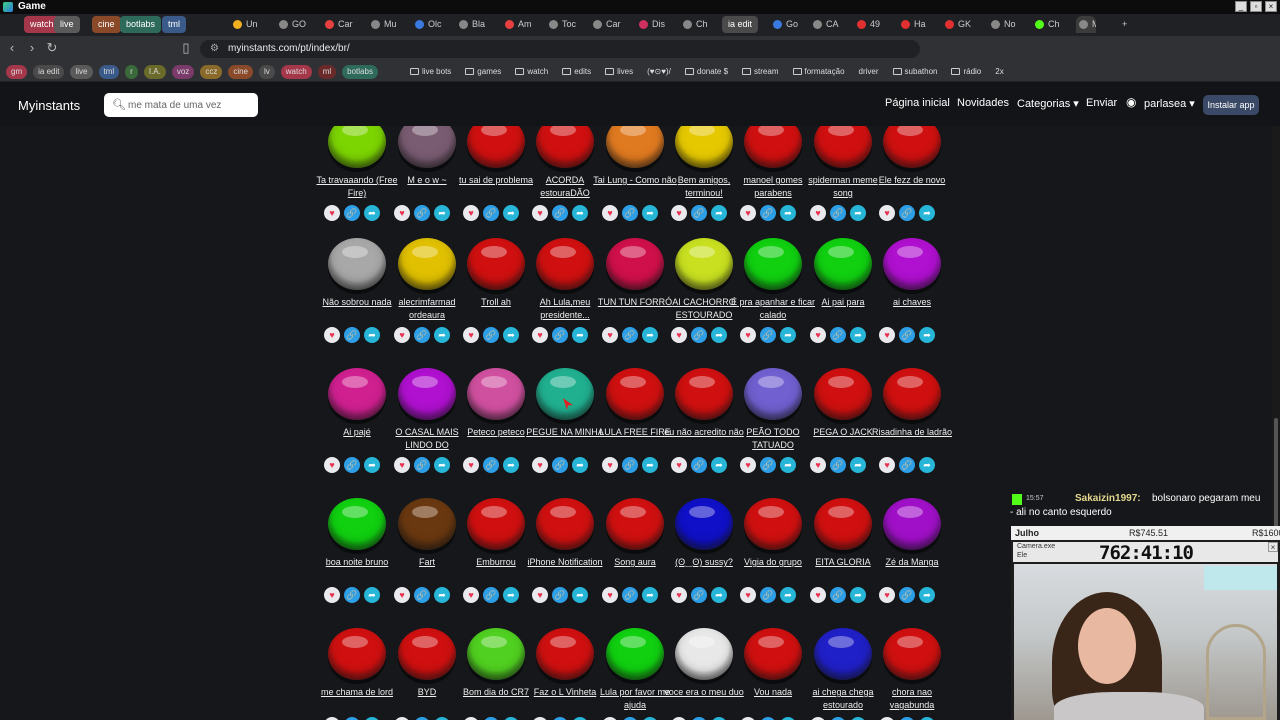 This screenshot has height=720, width=1280. What do you see at coordinates (433, 24) in the screenshot?
I see `tab-9: Olc` at bounding box center [433, 24].